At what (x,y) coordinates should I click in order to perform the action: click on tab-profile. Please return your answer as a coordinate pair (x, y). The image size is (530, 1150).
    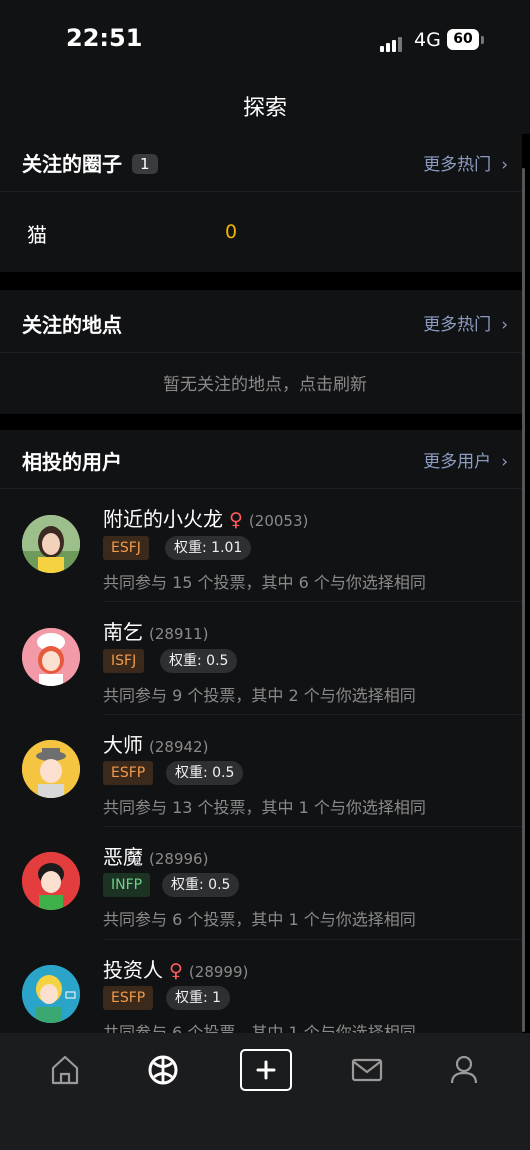
    Looking at the image, I should click on (464, 1070).